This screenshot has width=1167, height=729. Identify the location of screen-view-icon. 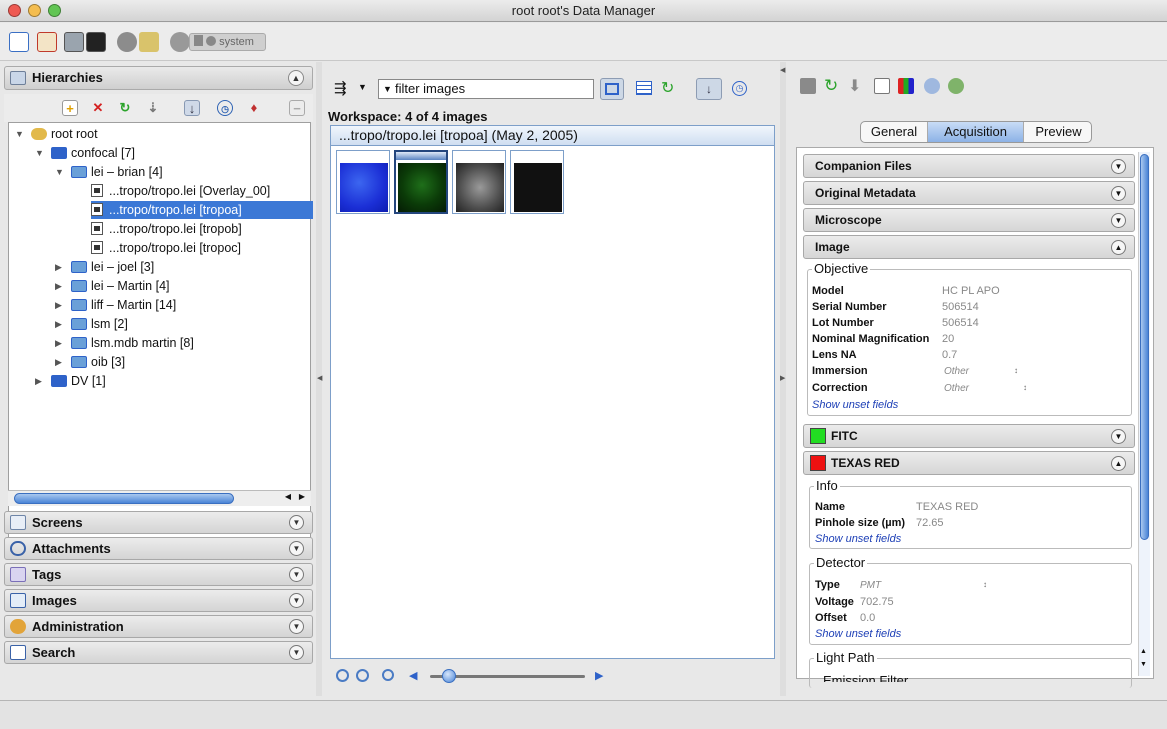
(74, 42).